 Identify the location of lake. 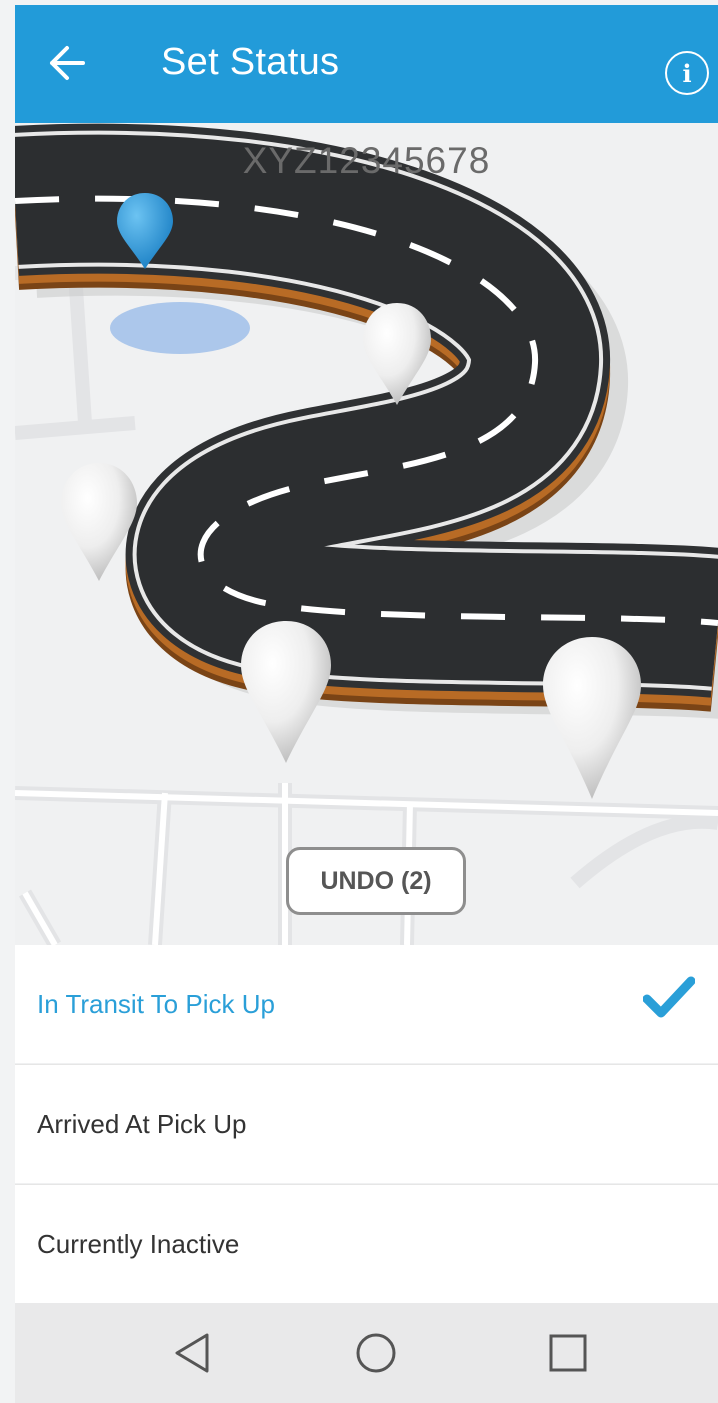
(180, 328).